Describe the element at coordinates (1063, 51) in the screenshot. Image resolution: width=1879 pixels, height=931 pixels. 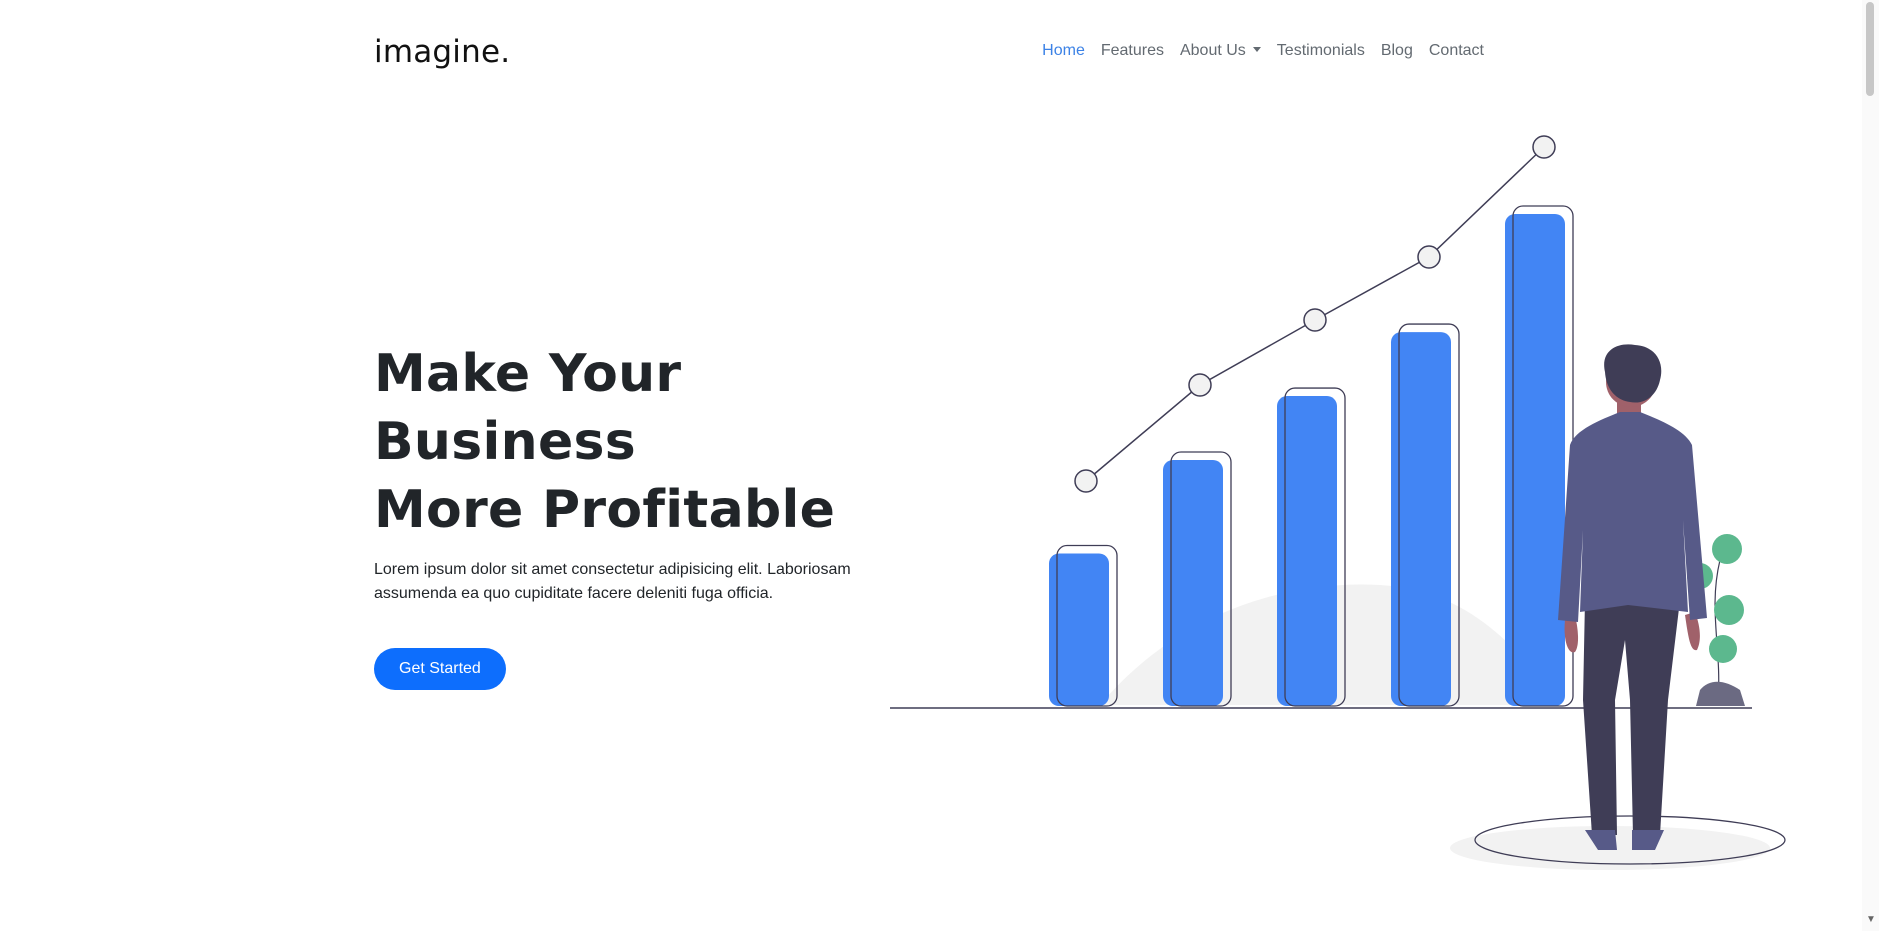
I see `nav-item-home: Home` at that location.